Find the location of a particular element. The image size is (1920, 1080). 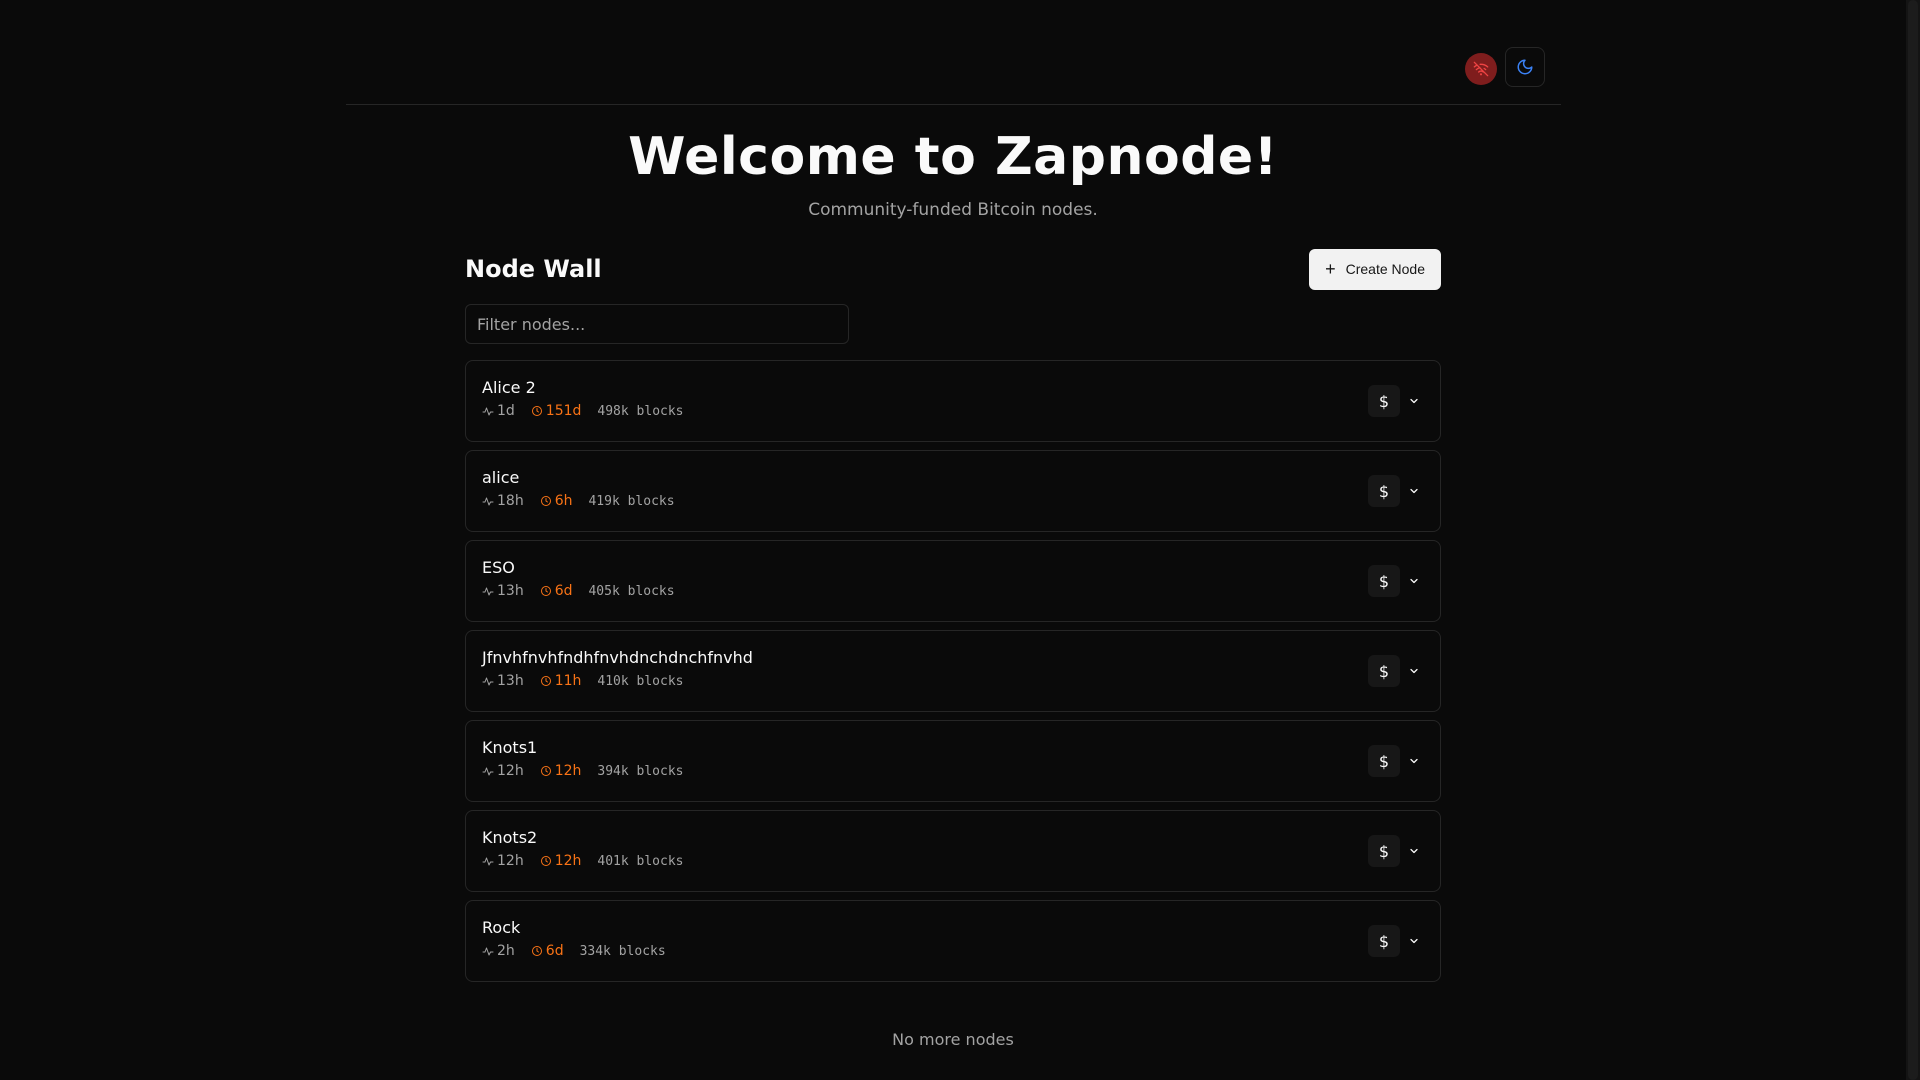

node-uptime-value: 18h is located at coordinates (510, 501).